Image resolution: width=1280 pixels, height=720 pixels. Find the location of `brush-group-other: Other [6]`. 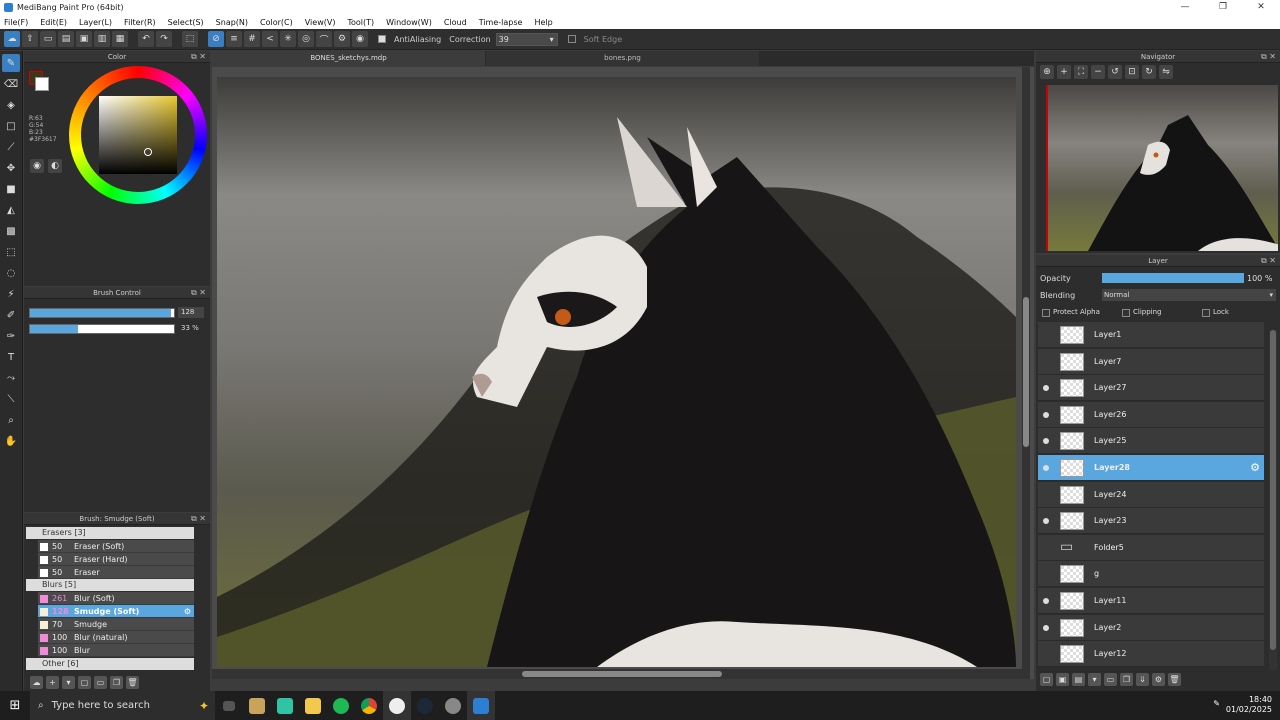

brush-group-other: Other [6] is located at coordinates (110, 664).